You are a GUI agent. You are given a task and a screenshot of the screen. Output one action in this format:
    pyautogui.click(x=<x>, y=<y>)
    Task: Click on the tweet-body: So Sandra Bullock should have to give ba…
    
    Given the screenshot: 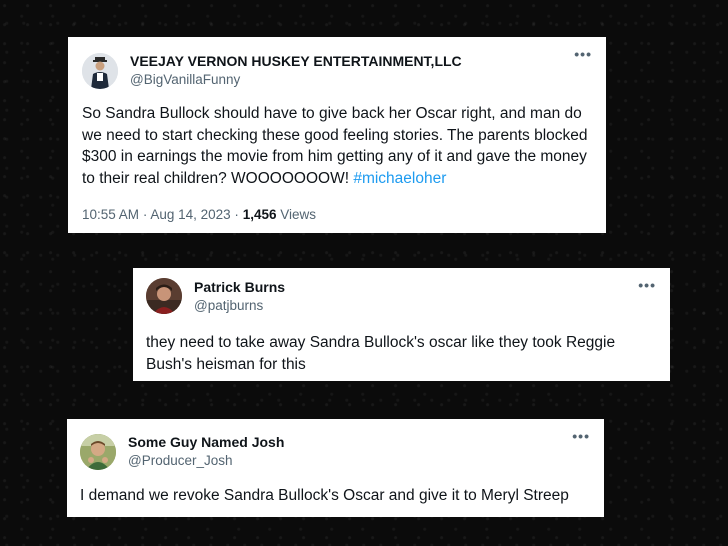 What is the action you would take?
    pyautogui.click(x=335, y=146)
    